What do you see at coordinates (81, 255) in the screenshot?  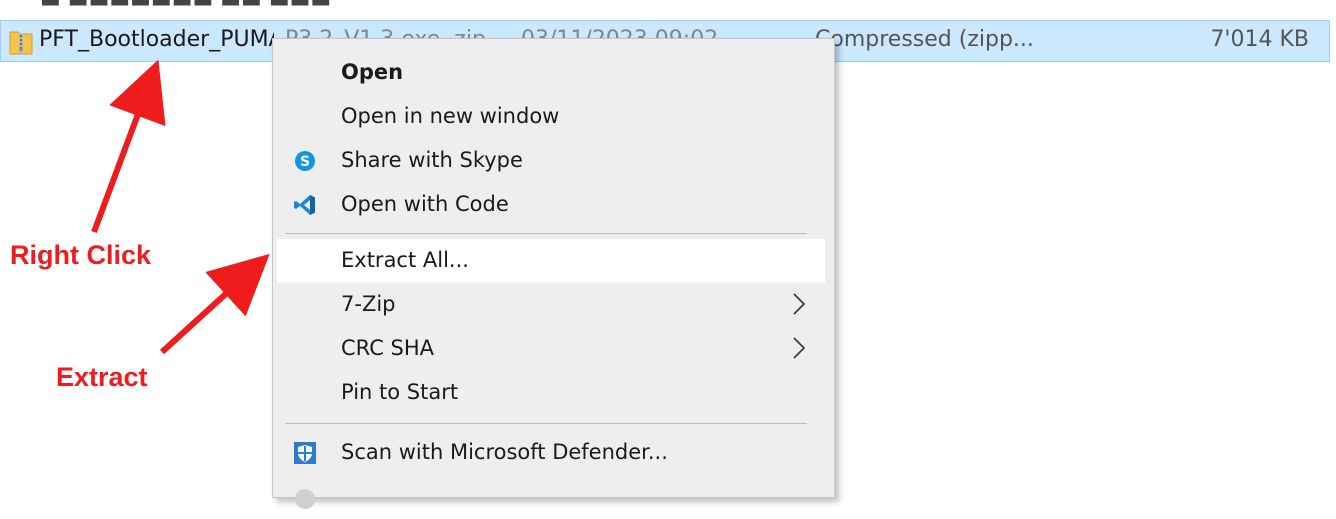 I see `right-click-annotation: Right Click` at bounding box center [81, 255].